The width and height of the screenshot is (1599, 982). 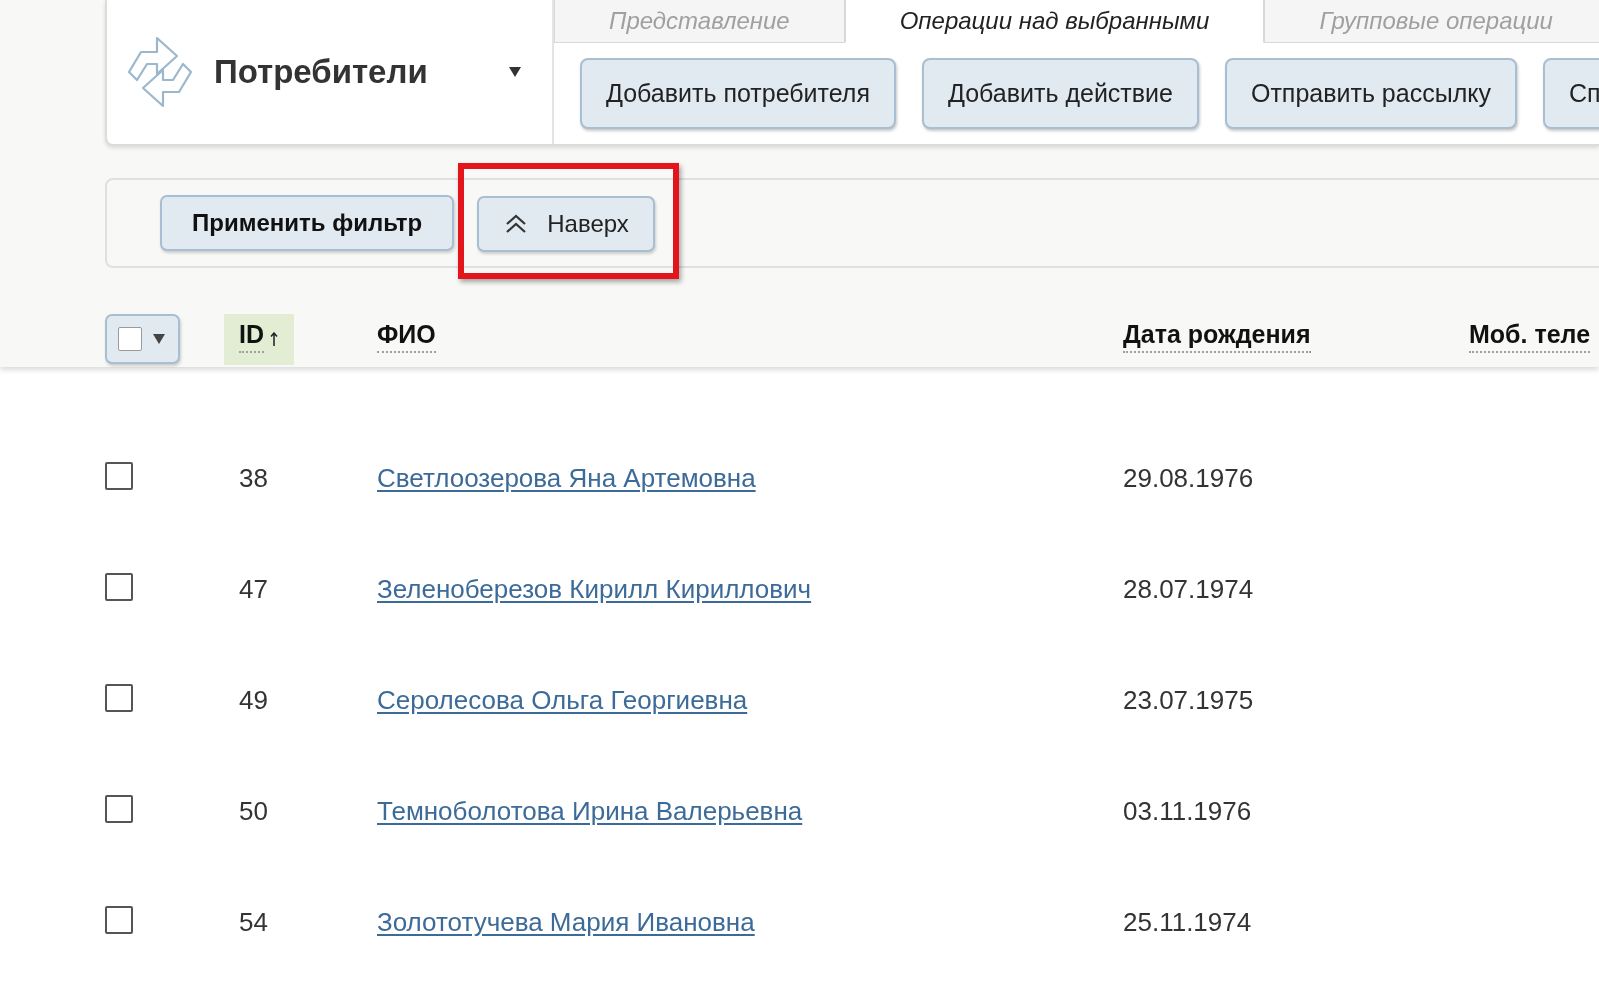 I want to click on arrow-up-icon, so click(x=274, y=338).